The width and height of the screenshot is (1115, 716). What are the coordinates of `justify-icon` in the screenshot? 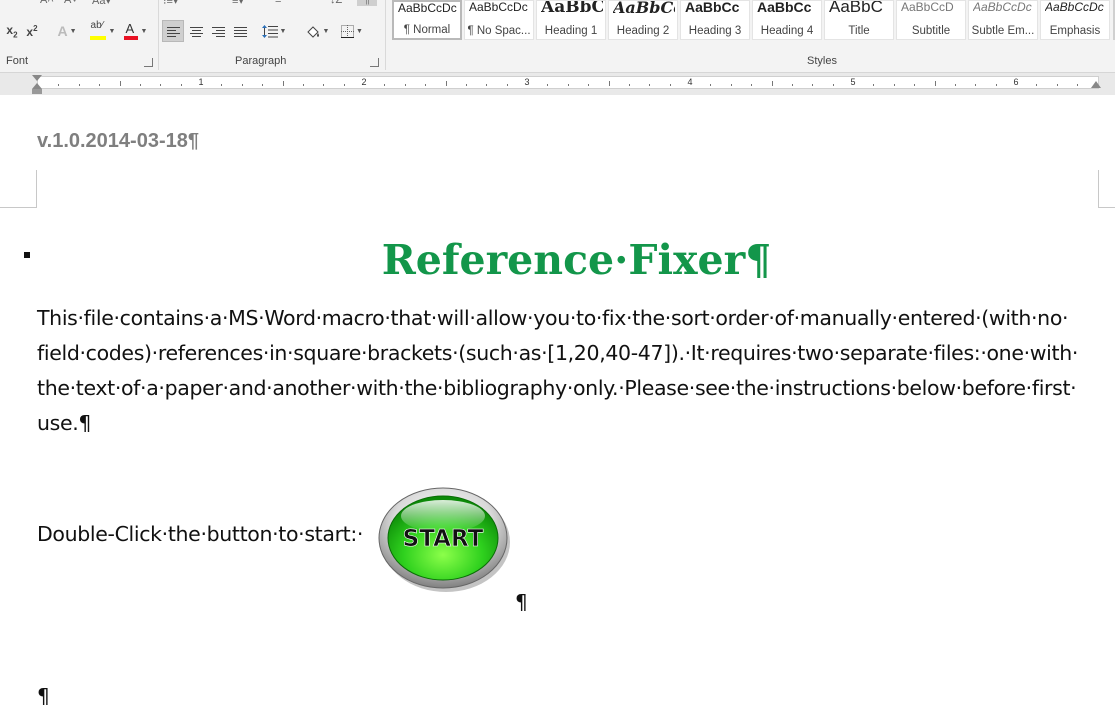 It's located at (240, 31).